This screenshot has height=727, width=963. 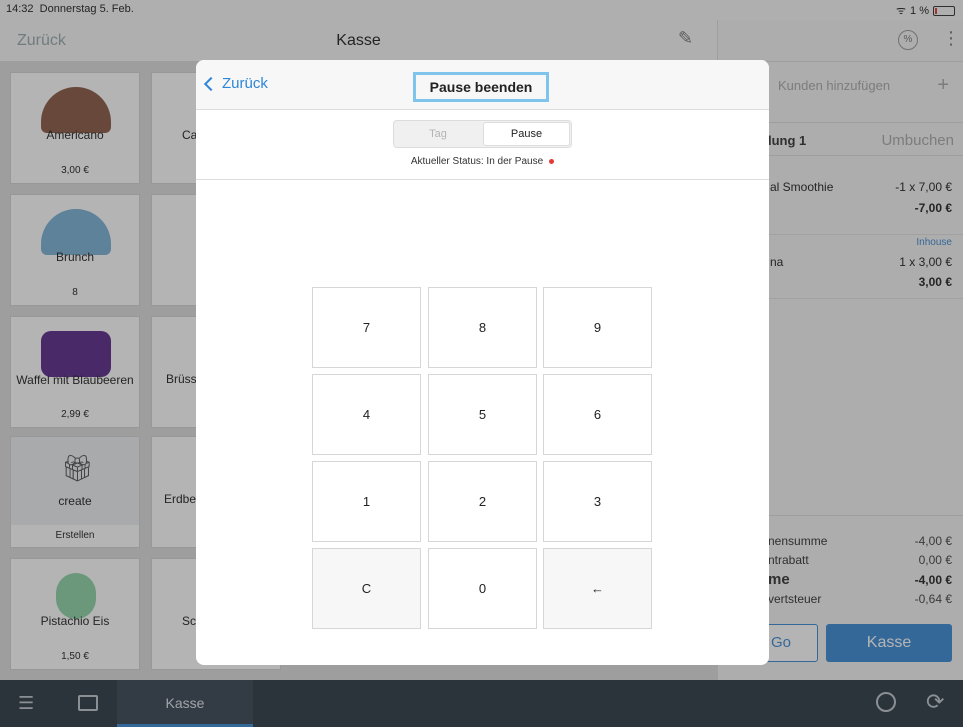 I want to click on key-2: 2, so click(x=482, y=501).